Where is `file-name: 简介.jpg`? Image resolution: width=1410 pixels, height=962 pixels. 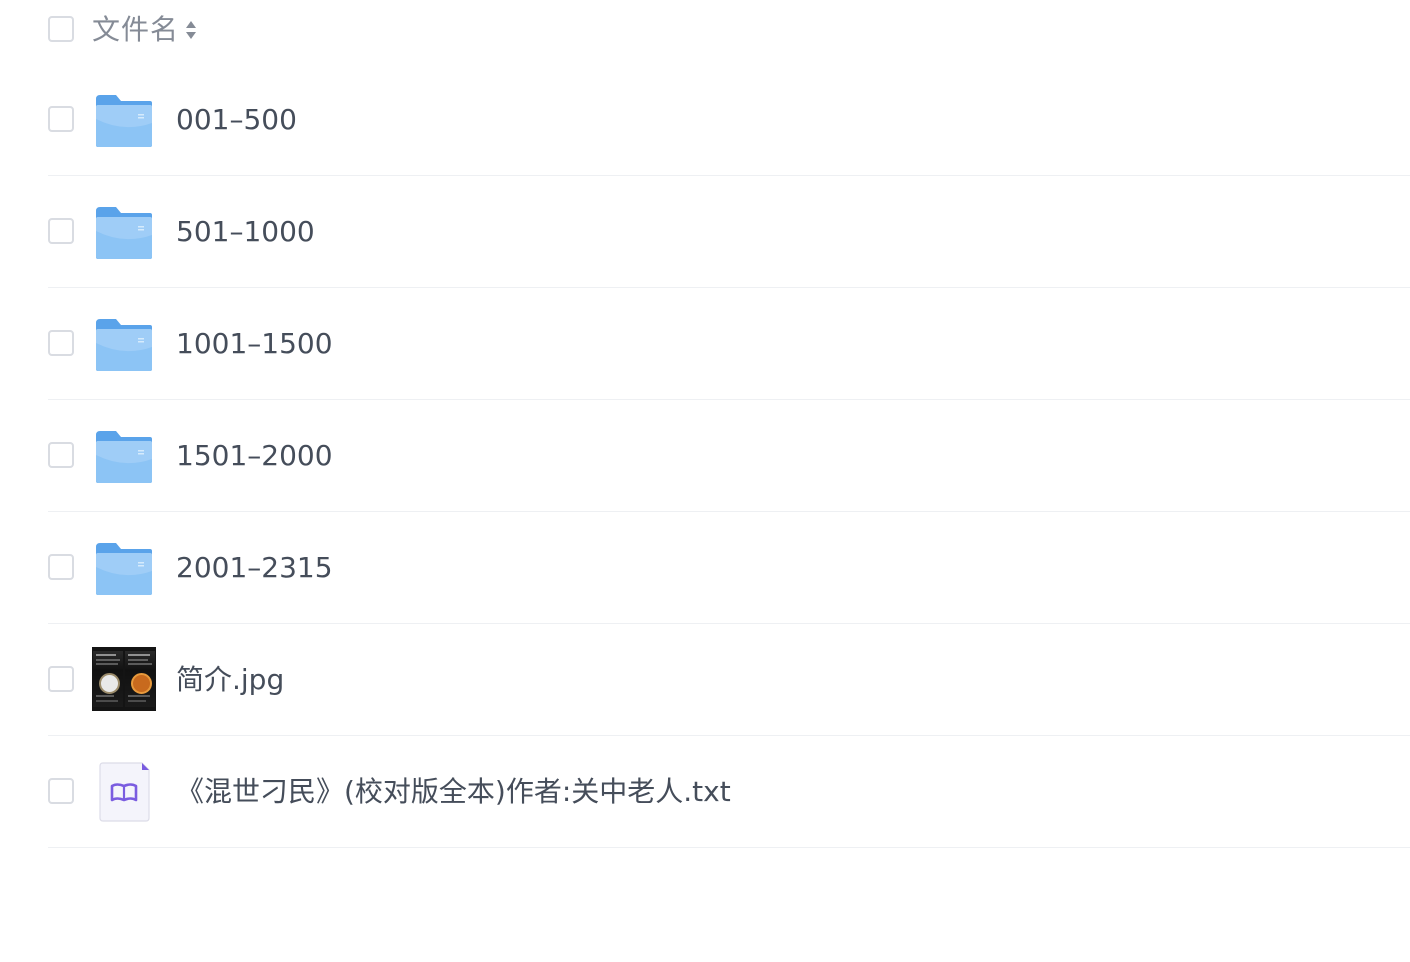
file-name: 简介.jpg is located at coordinates (230, 680).